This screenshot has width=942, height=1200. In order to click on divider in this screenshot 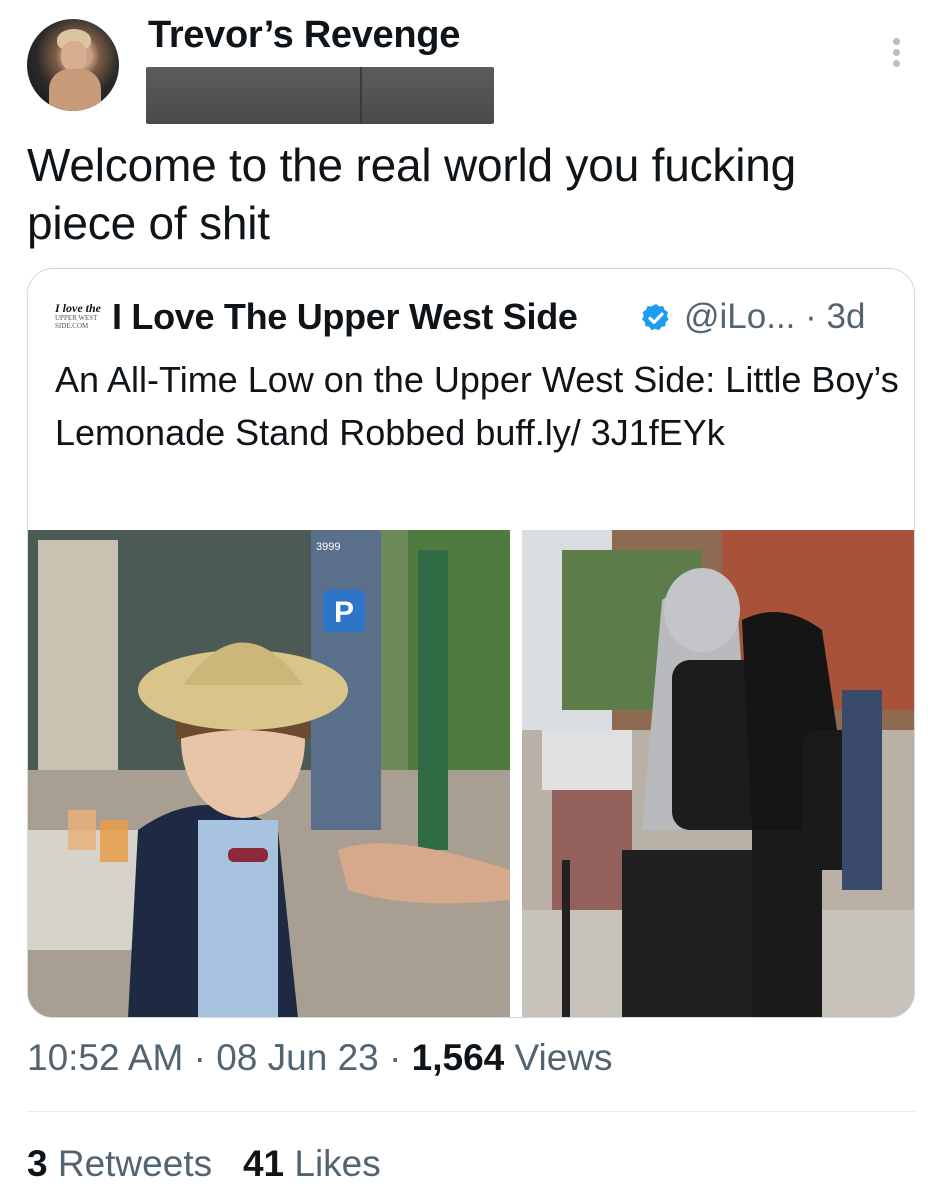, I will do `click(471, 1111)`.